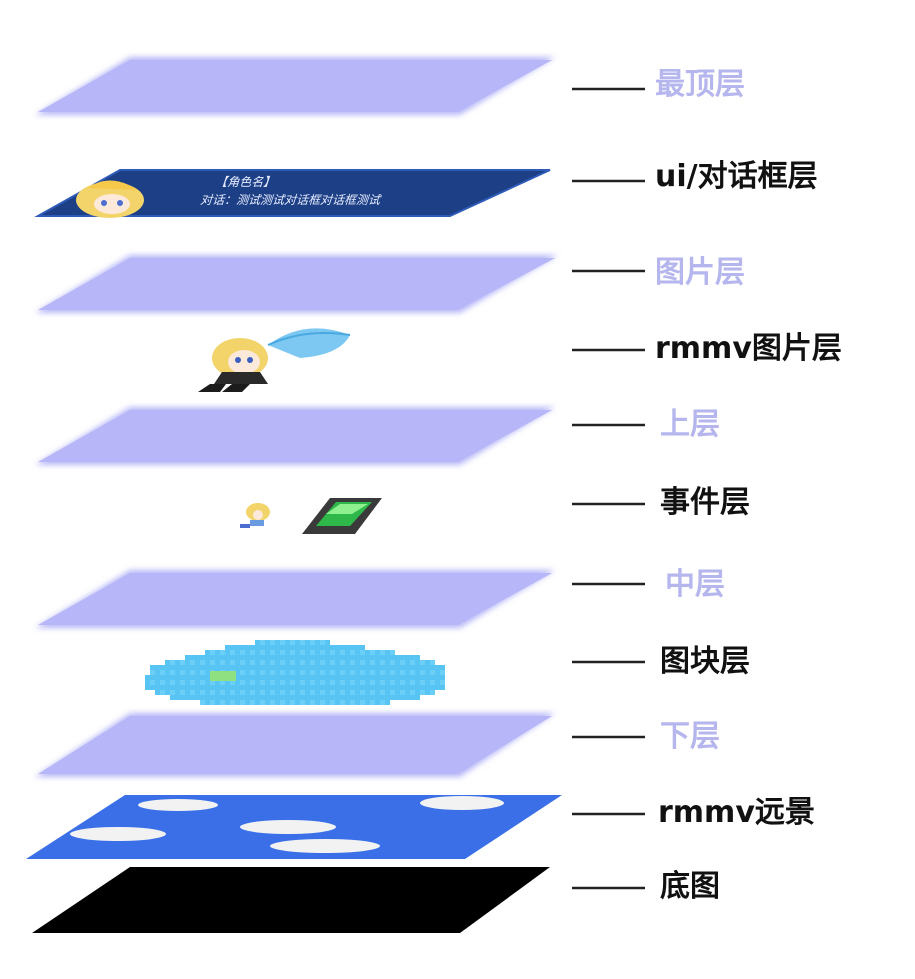 The height and width of the screenshot is (979, 915). I want to click on rmmv-picture-sprite-icon, so click(274, 360).